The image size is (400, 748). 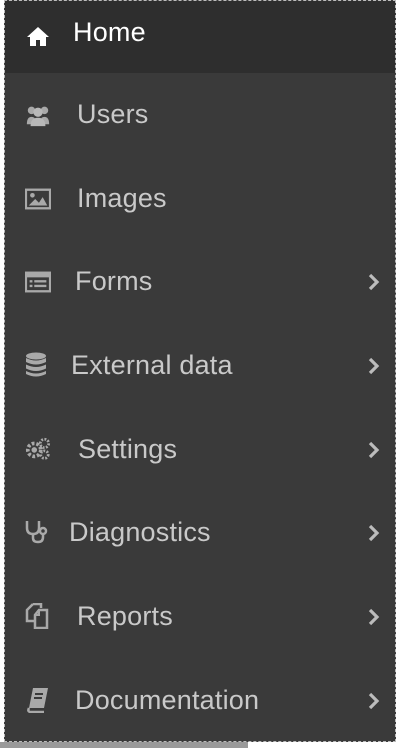 What do you see at coordinates (114, 281) in the screenshot?
I see `sidebar-item-label: Forms` at bounding box center [114, 281].